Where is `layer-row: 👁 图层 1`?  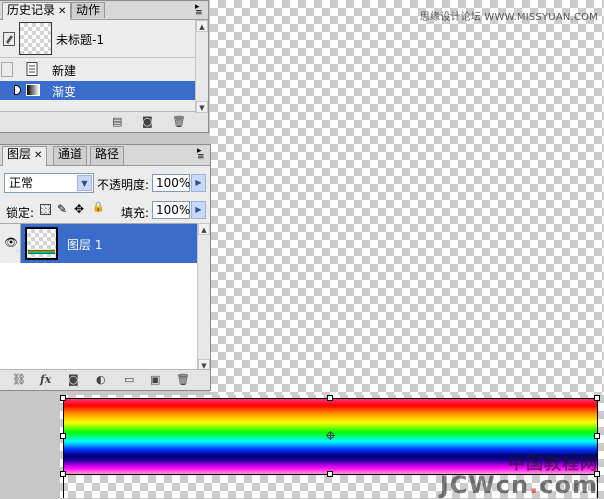 layer-row: 👁 图层 1 is located at coordinates (99, 243).